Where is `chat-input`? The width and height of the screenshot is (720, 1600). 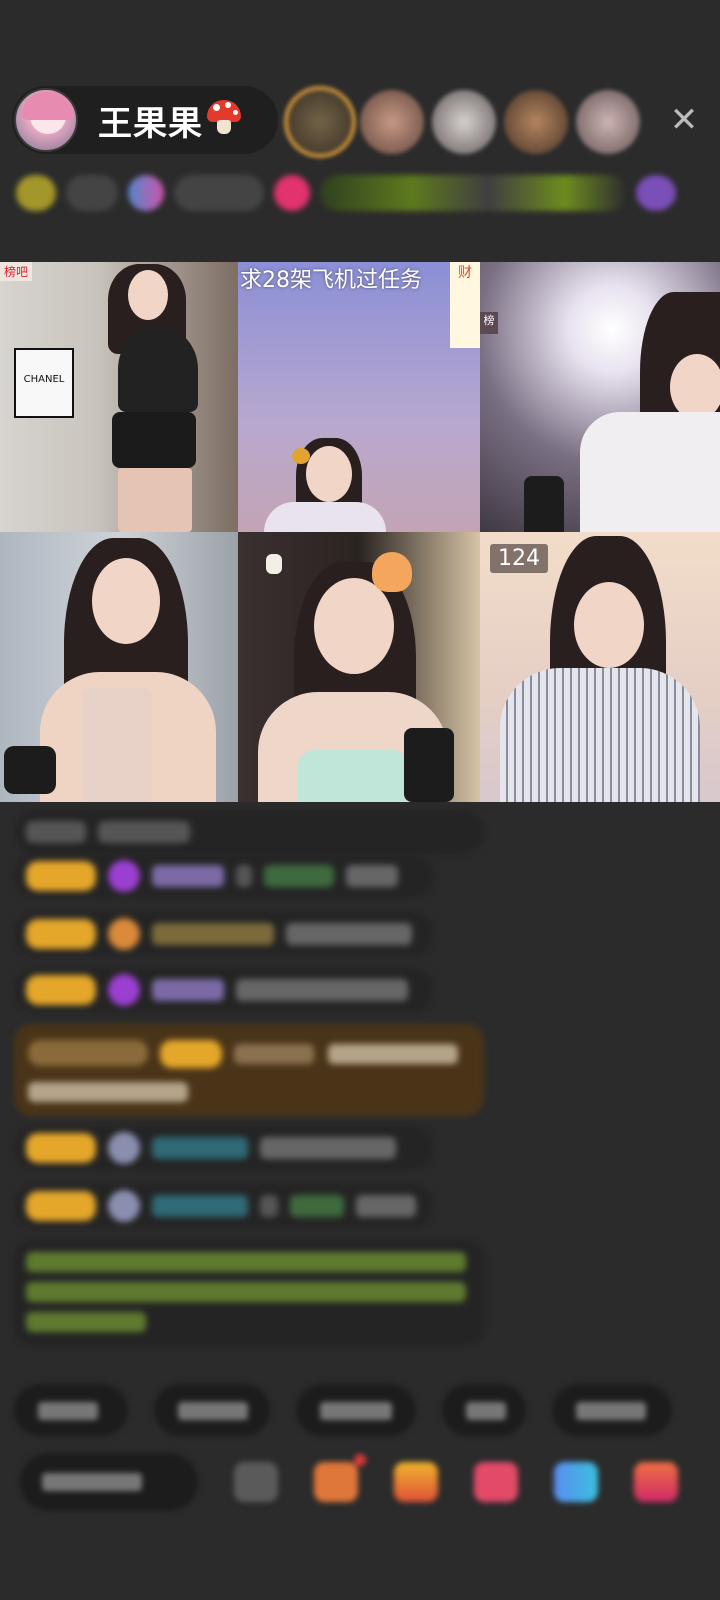
chat-input is located at coordinates (109, 1482).